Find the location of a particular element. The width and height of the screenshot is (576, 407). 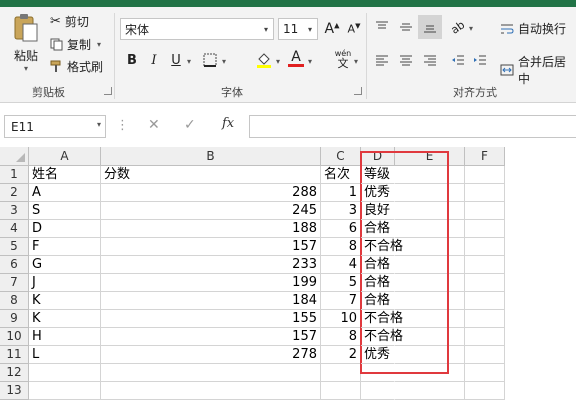

font-color-dropdown-icon: ▾ is located at coordinates (310, 61).